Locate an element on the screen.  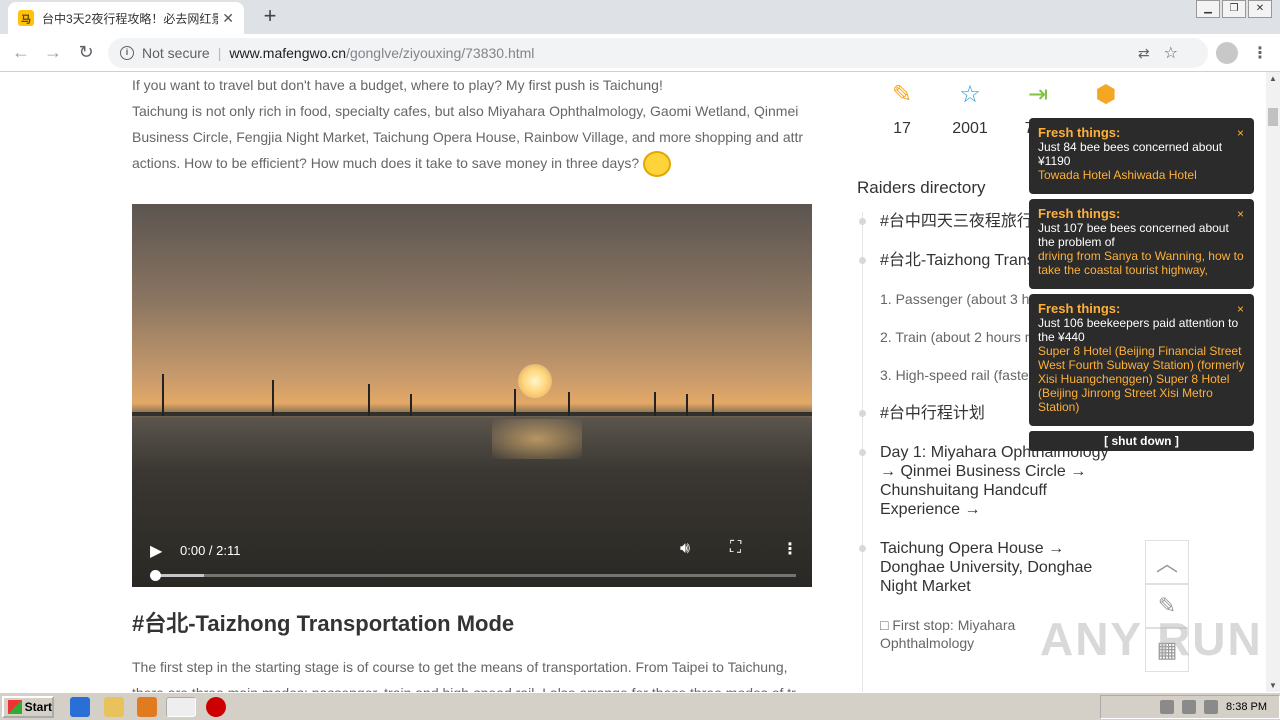
stat-comments: ✎ 17 is located at coordinates (902, 109).